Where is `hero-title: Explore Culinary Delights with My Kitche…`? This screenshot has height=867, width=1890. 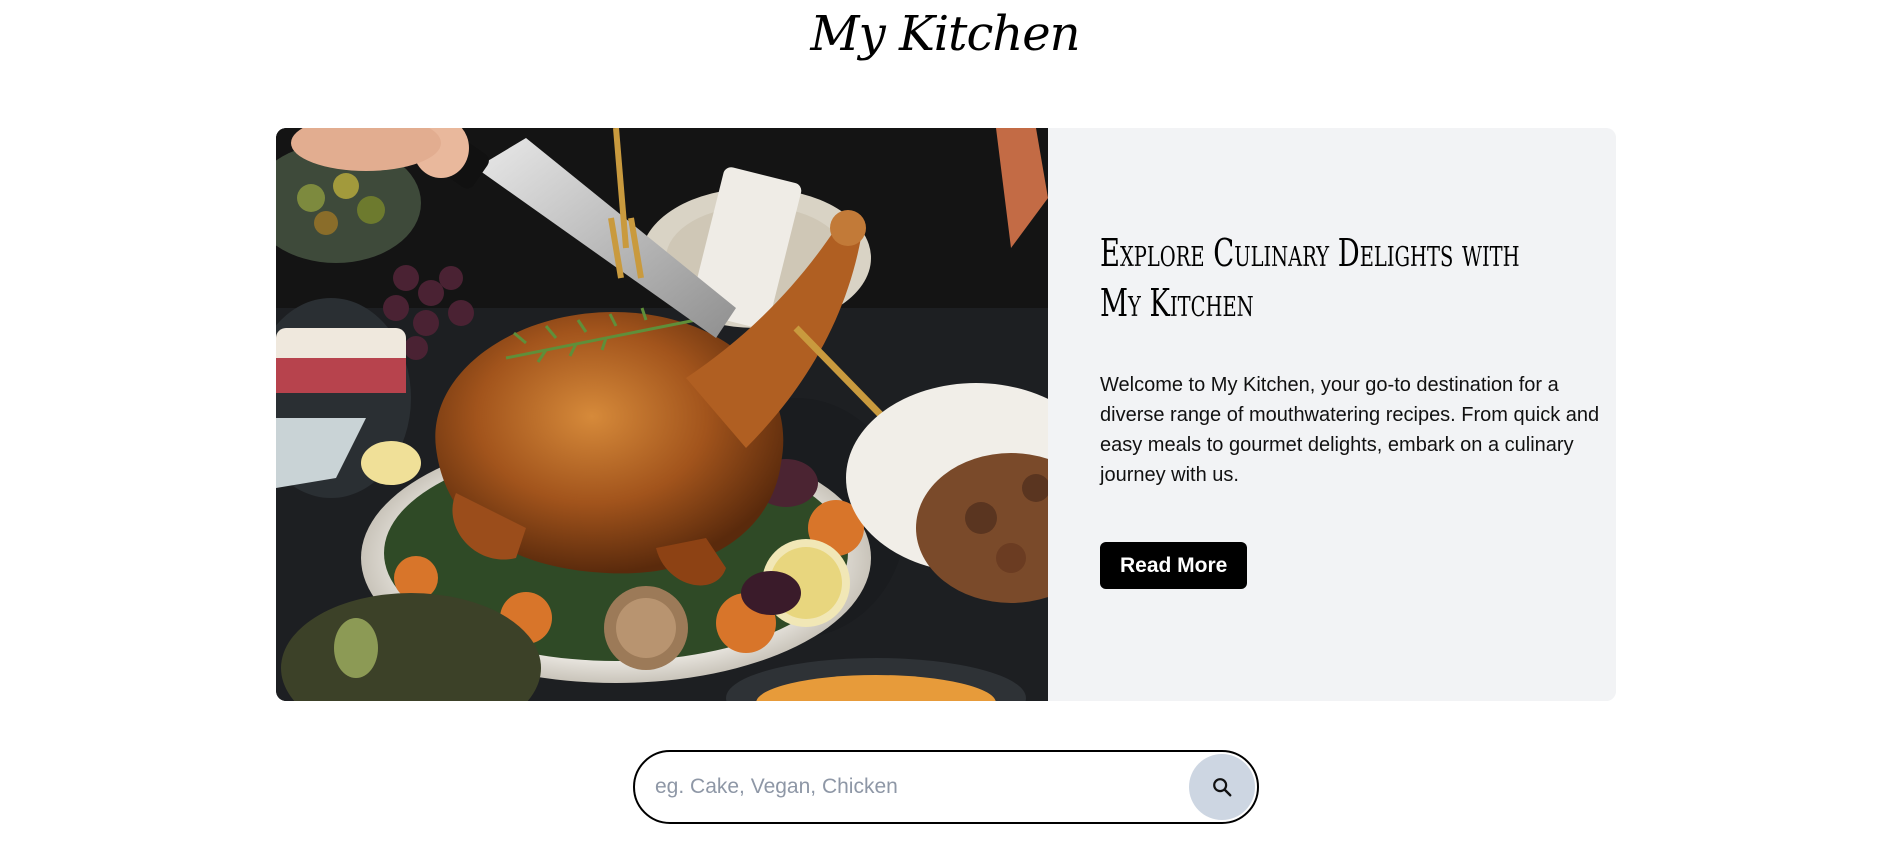
hero-title: Explore Culinary Delights with My Kitche… is located at coordinates (1310, 278).